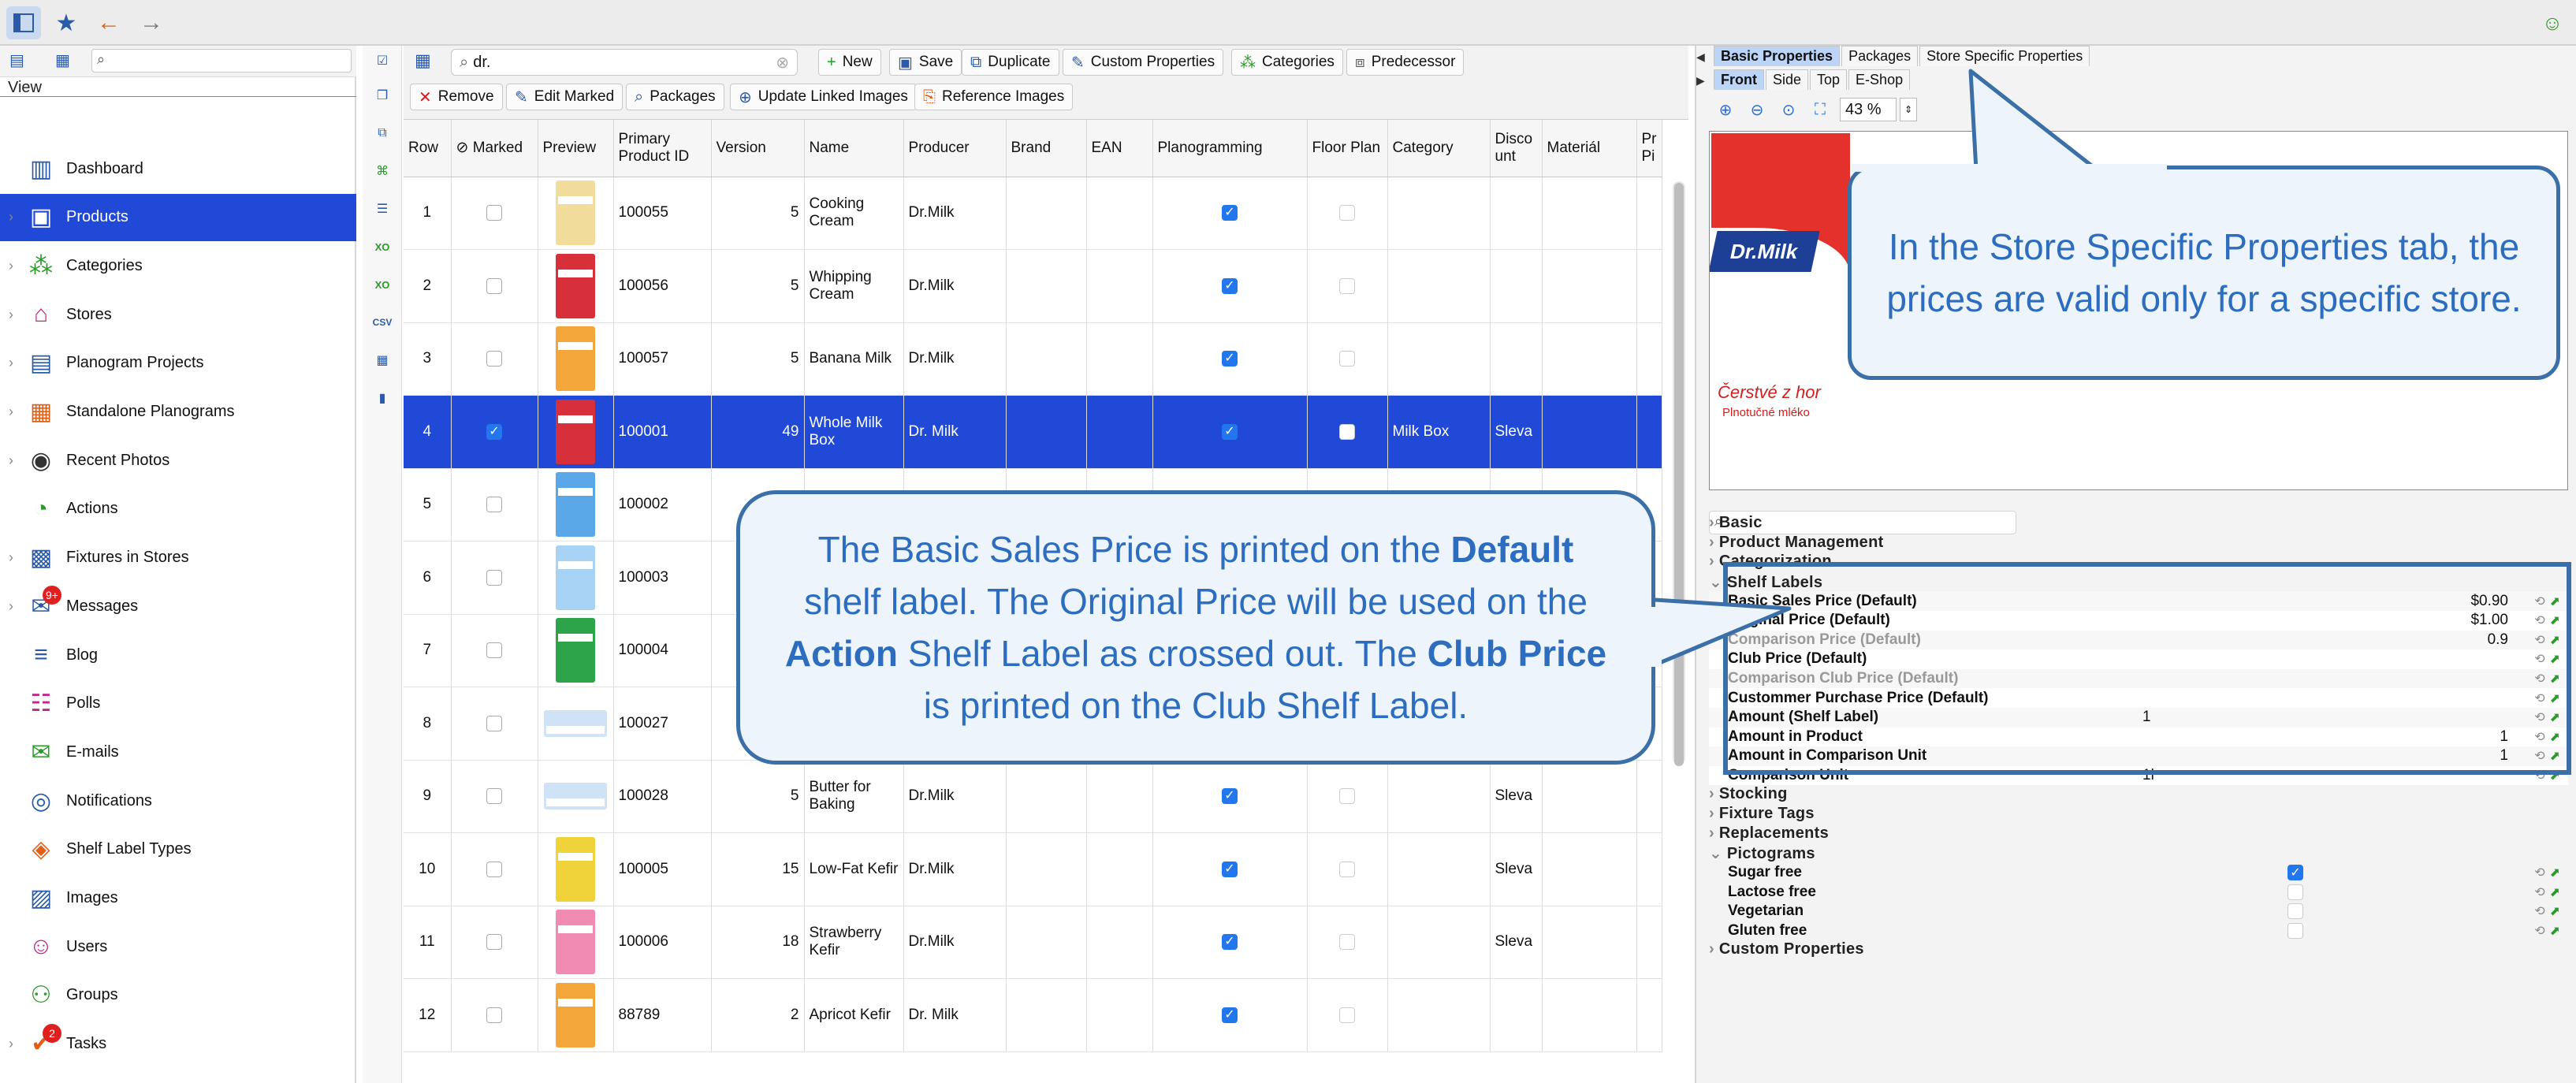 The image size is (2576, 1083). I want to click on cell-discount, so click(1516, 1015).